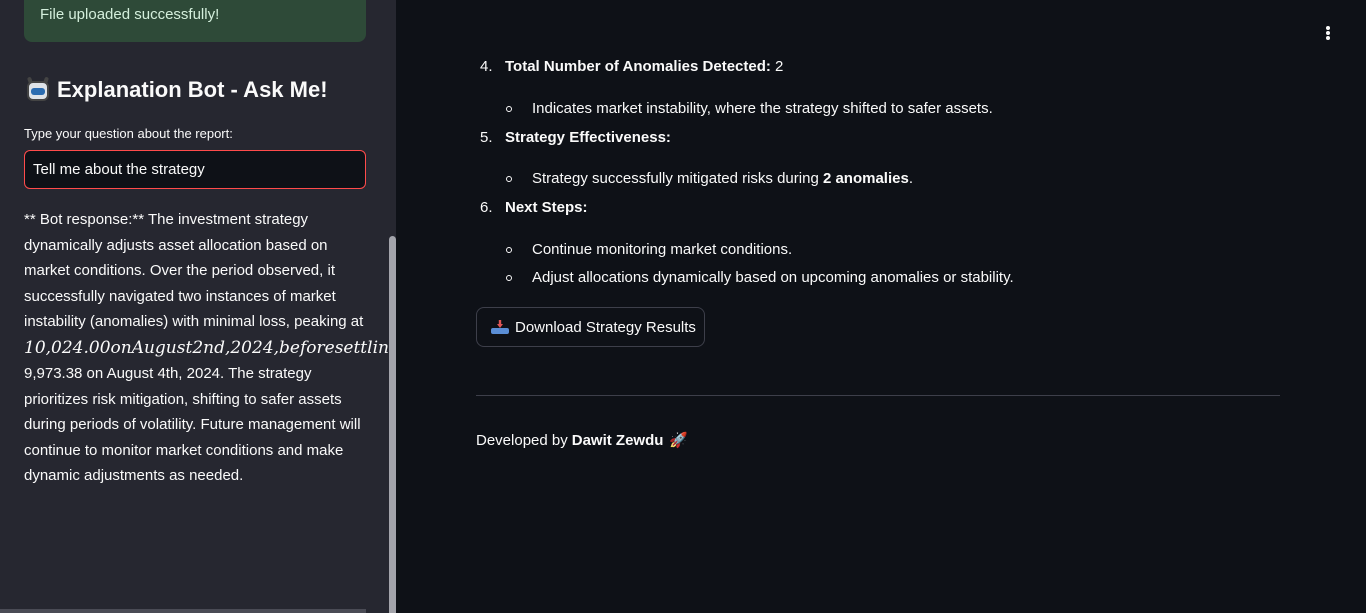  What do you see at coordinates (522, 440) in the screenshot?
I see `footer-prefix: Developed by` at bounding box center [522, 440].